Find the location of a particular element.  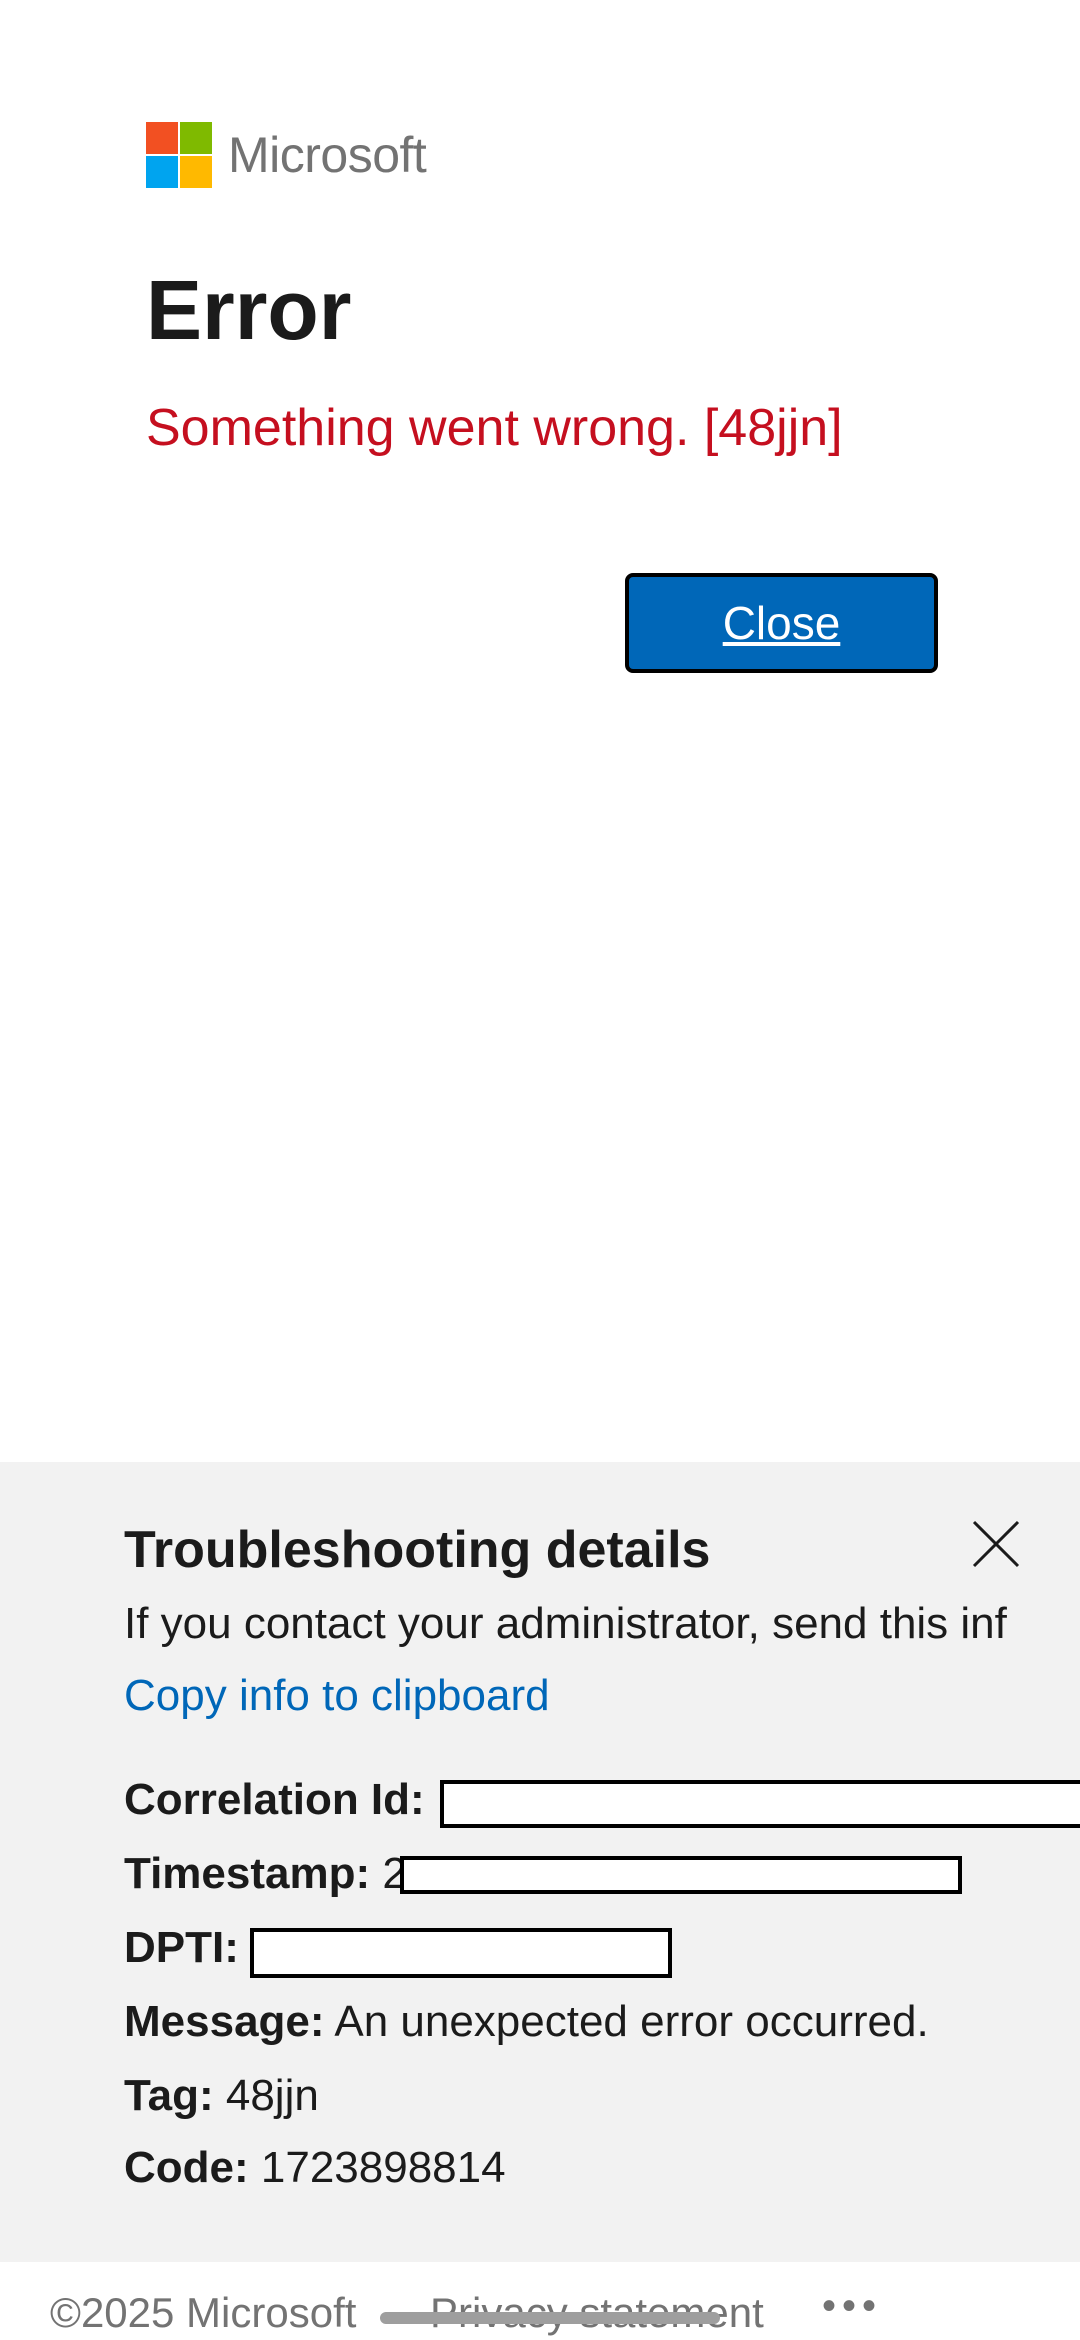

code-row: Code: 1723898814 is located at coordinates (315, 2167).